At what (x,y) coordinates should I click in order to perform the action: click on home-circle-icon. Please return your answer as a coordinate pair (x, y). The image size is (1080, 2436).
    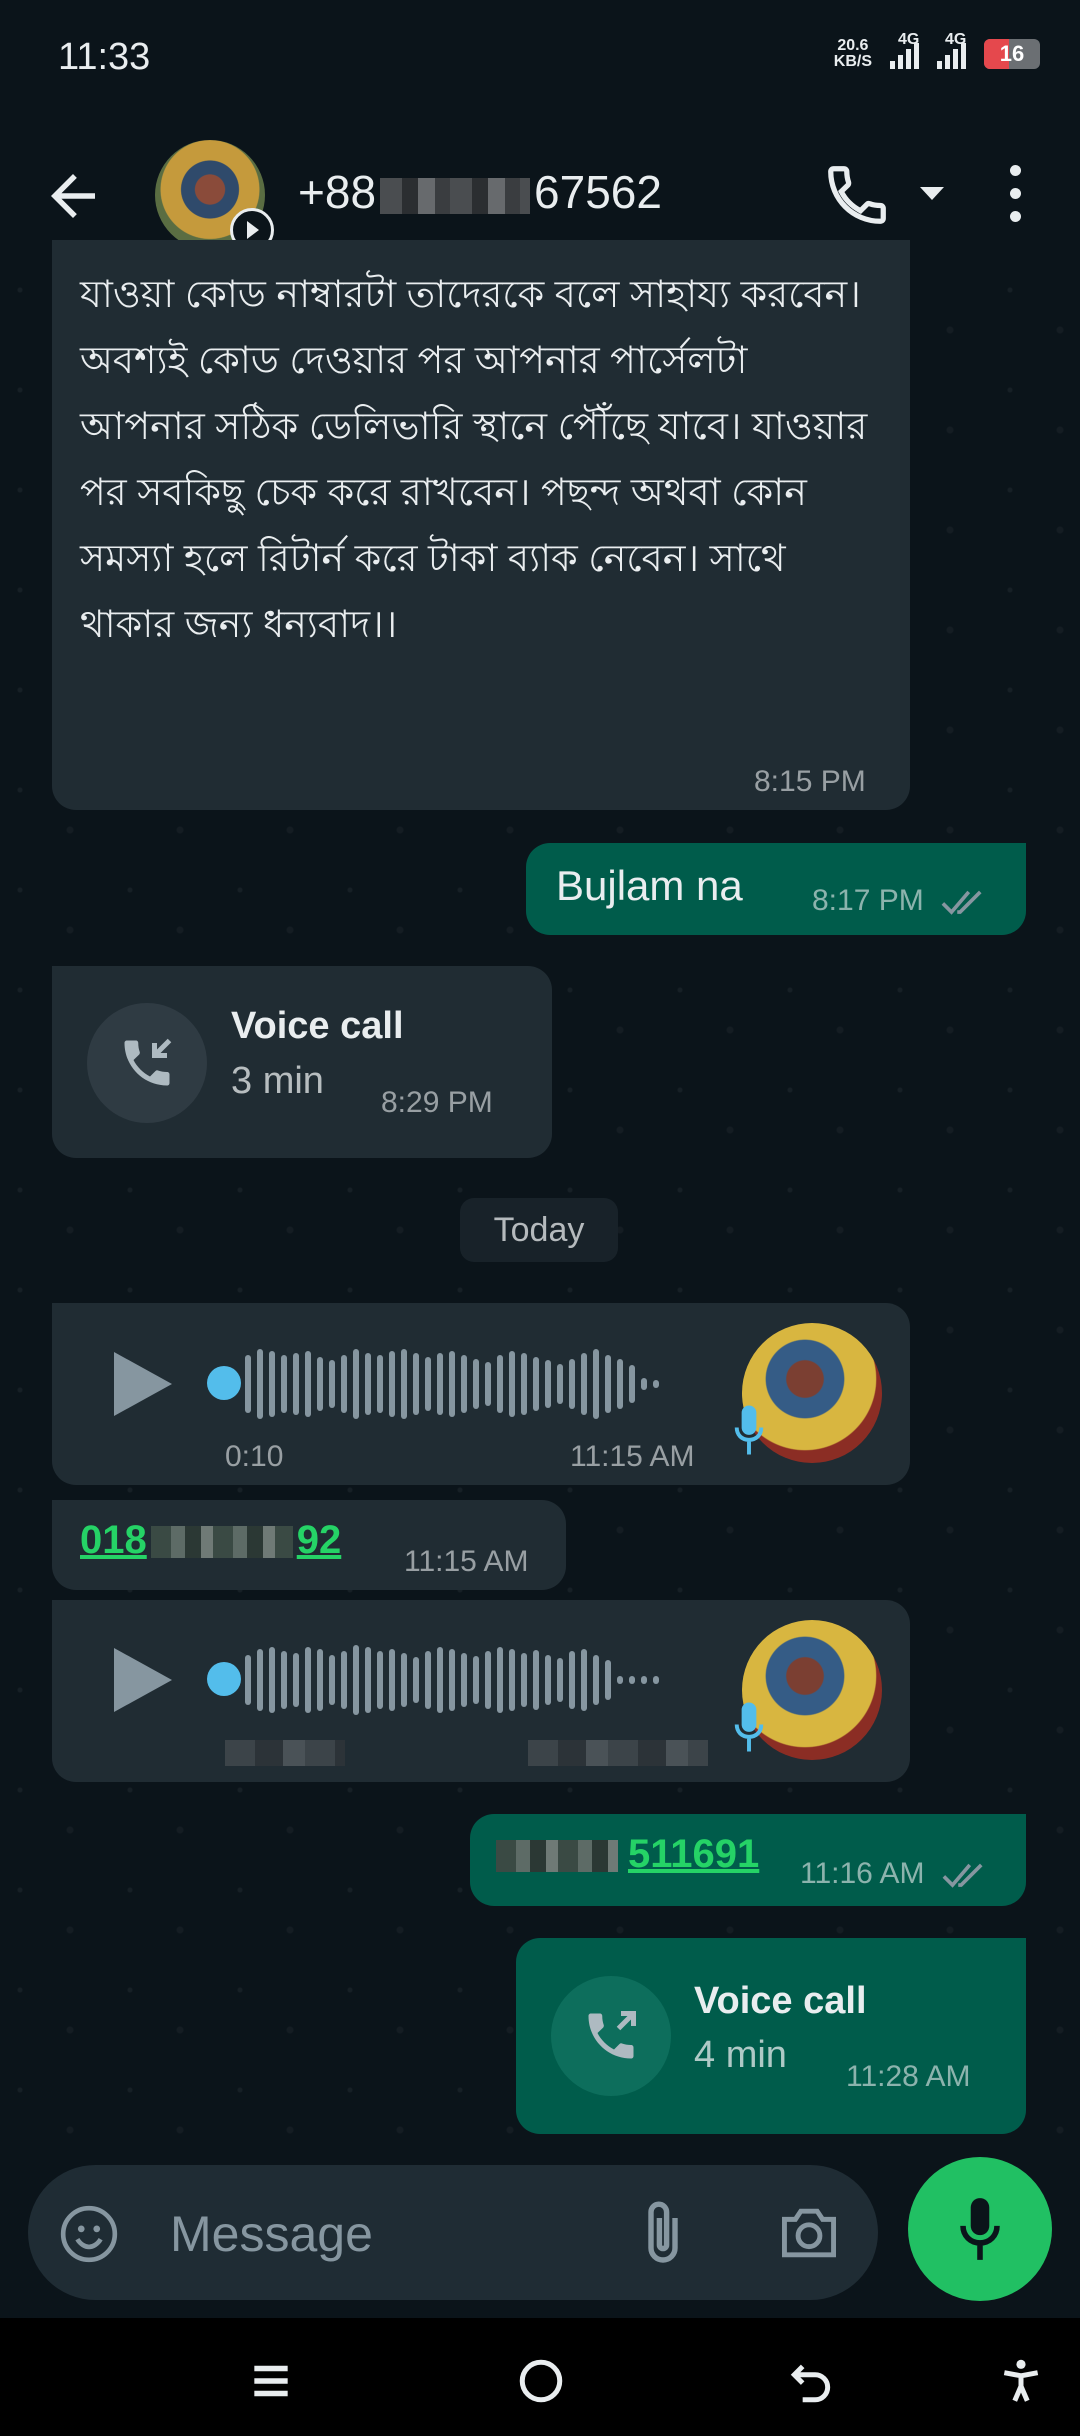
    Looking at the image, I should click on (541, 2381).